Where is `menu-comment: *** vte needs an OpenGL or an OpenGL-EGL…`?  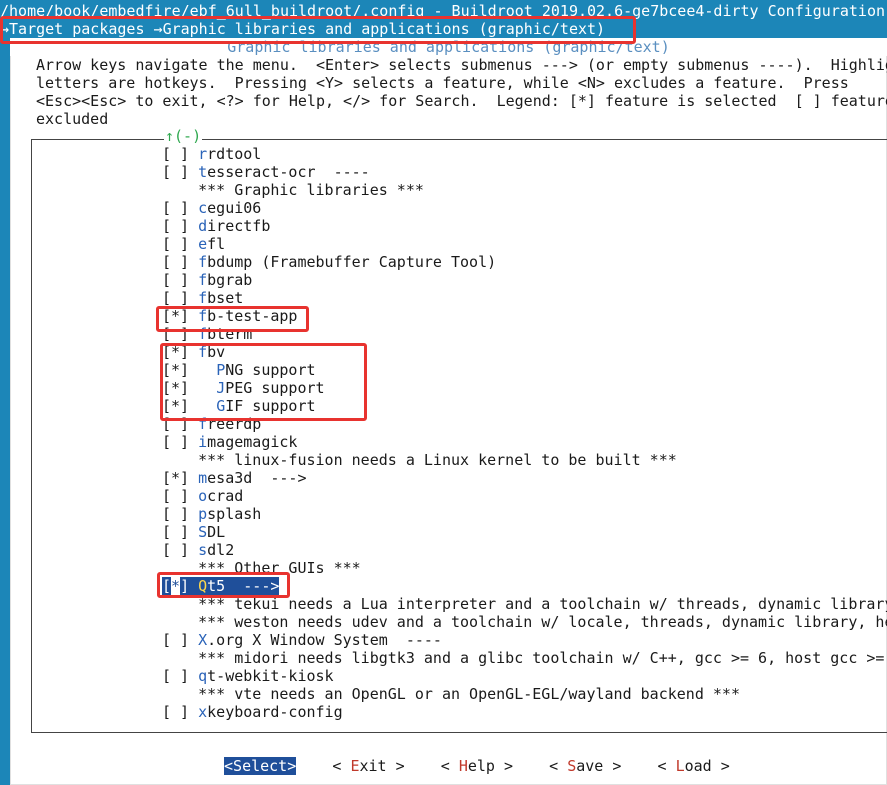 menu-comment: *** vte needs an OpenGL or an OpenGL-EGL… is located at coordinates (451, 694).